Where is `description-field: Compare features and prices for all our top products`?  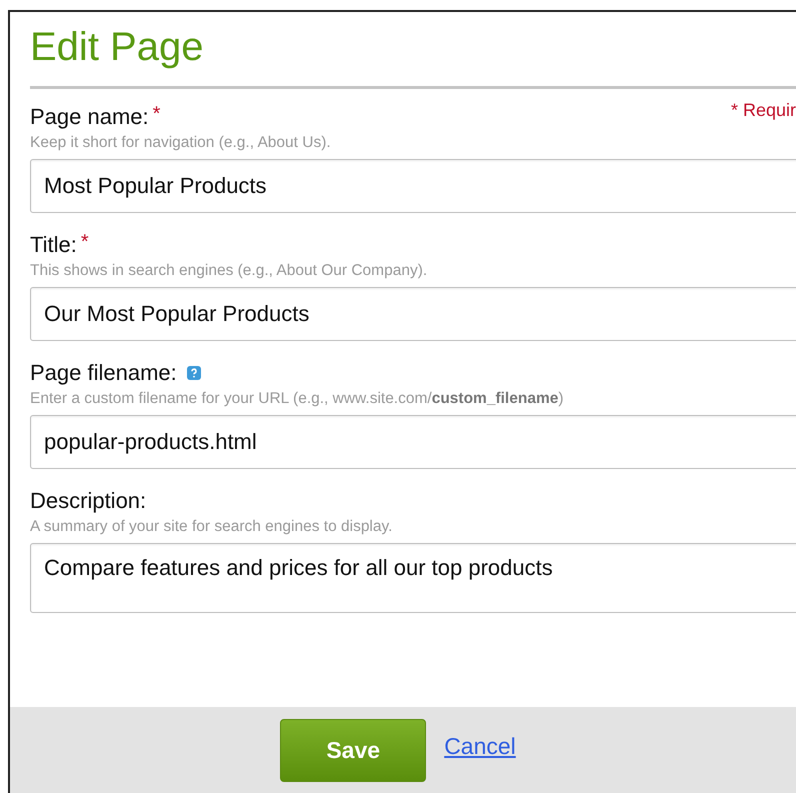
description-field: Compare features and prices for all our top products is located at coordinates (413, 578).